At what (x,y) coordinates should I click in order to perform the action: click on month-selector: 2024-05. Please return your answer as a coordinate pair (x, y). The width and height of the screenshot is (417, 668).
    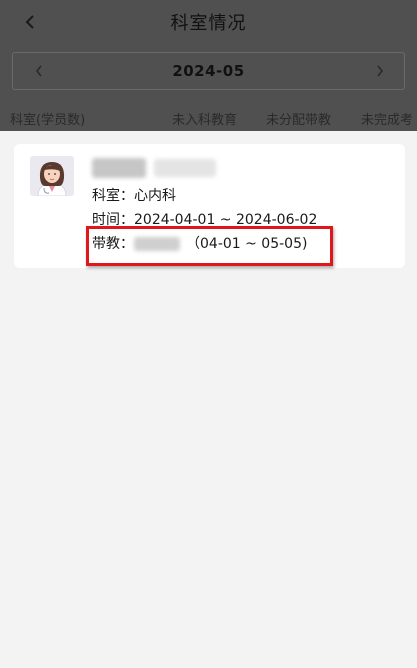
    Looking at the image, I should click on (208, 71).